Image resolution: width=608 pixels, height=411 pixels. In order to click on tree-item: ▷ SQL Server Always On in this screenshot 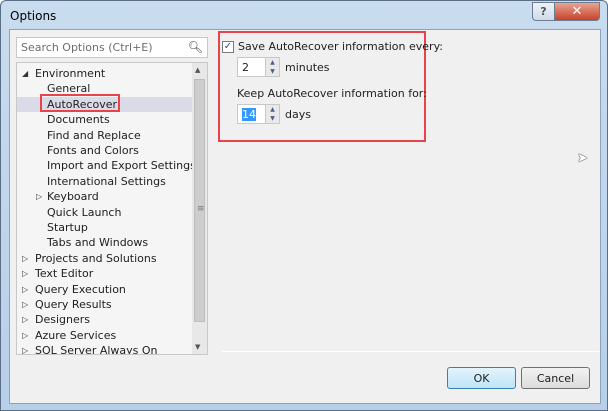, I will do `click(105, 349)`.